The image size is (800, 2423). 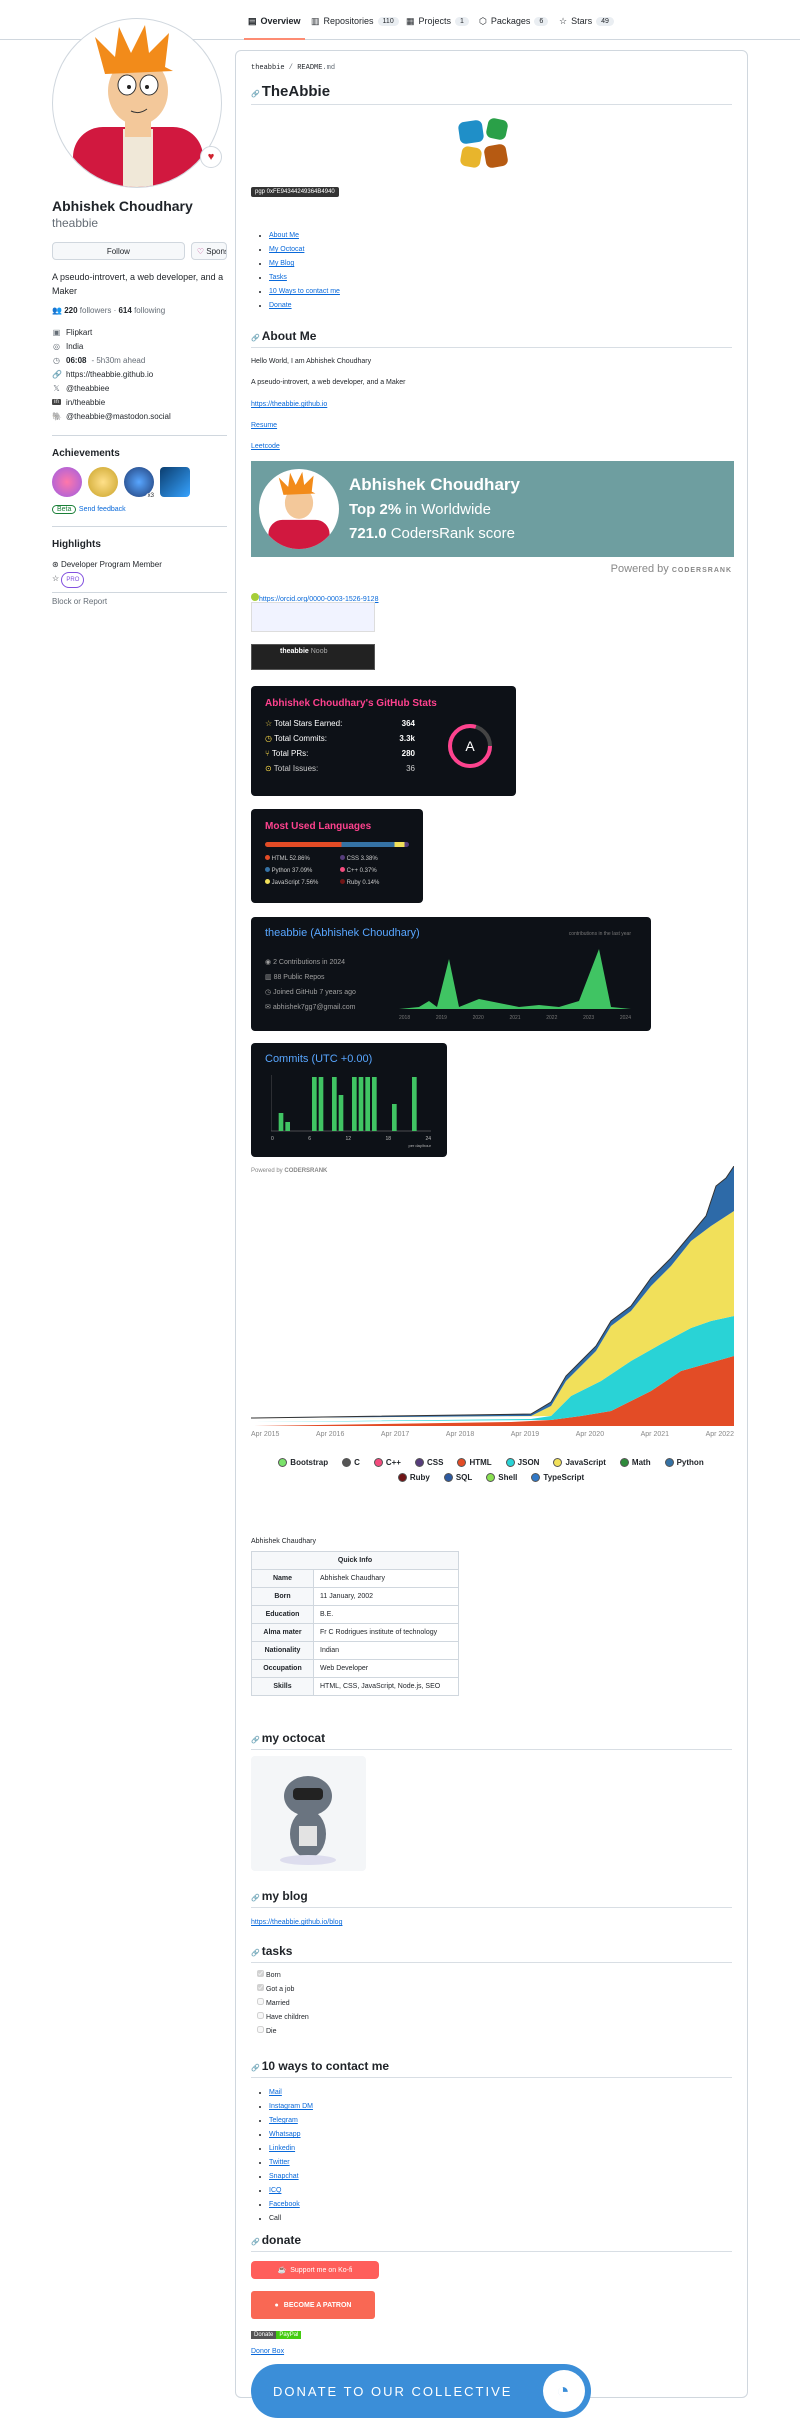 I want to click on tab-count: 1, so click(x=462, y=21).